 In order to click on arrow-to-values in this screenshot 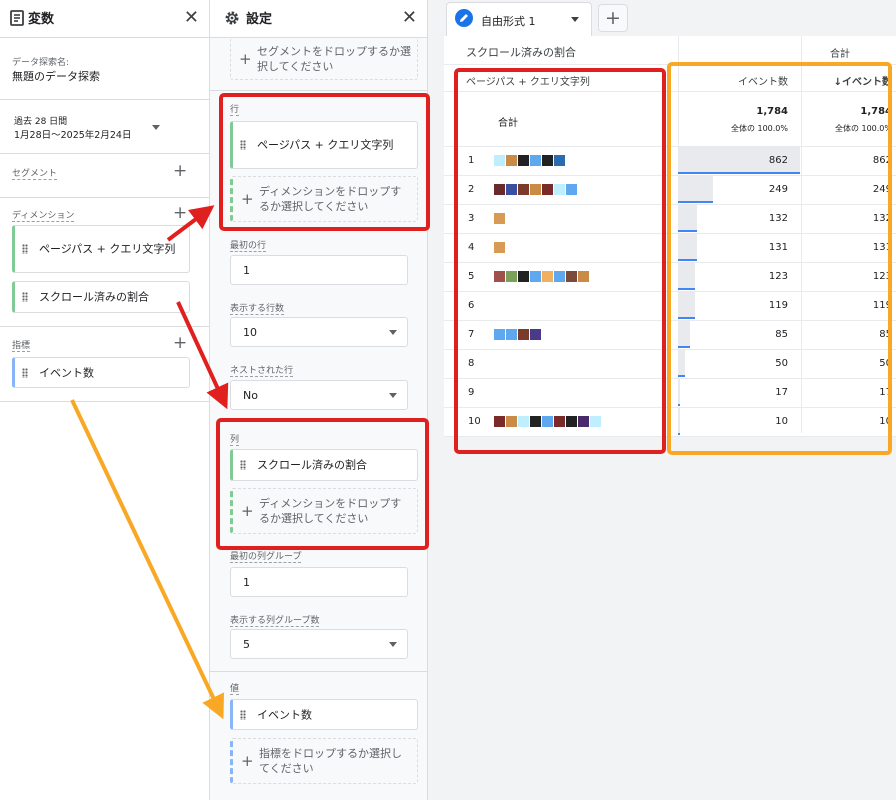, I will do `click(147, 559)`.